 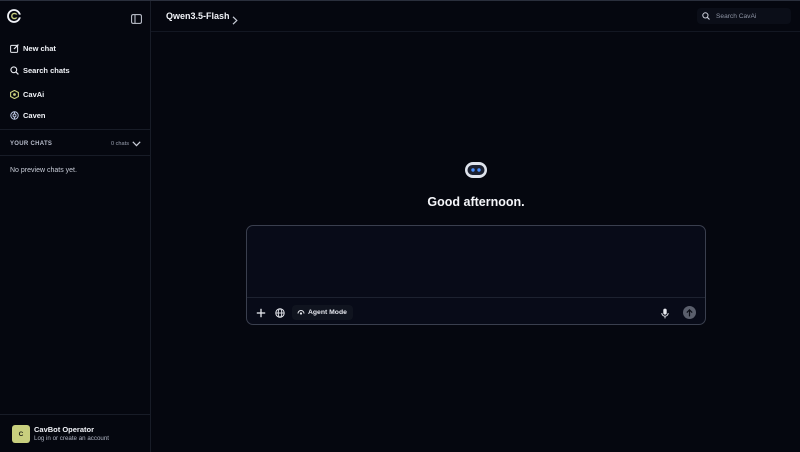 What do you see at coordinates (75, 48) in the screenshot?
I see `sidebar-item-new-chat: New chat` at bounding box center [75, 48].